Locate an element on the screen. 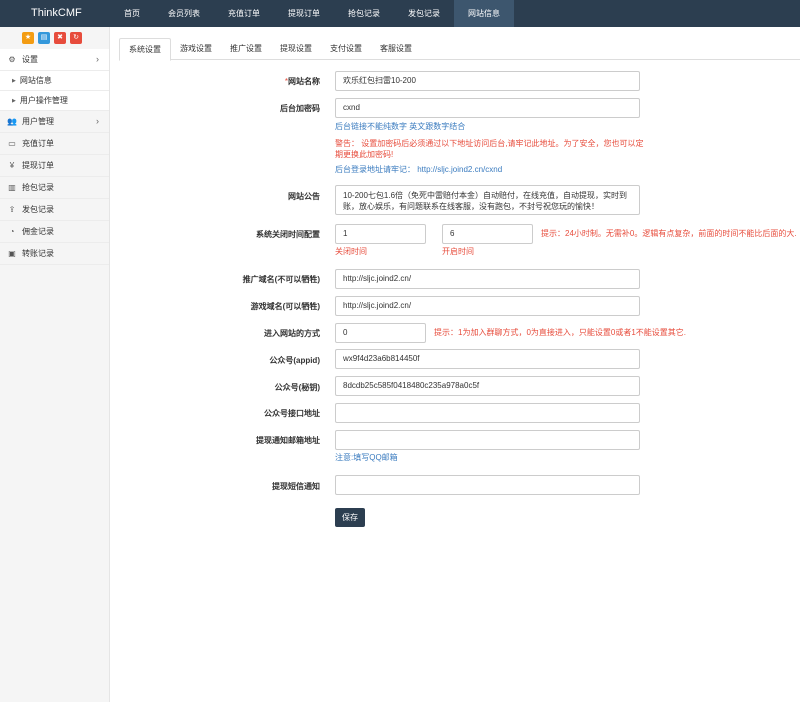  game-domain-label: 游戏域名(可以牺牲) is located at coordinates (285, 306).